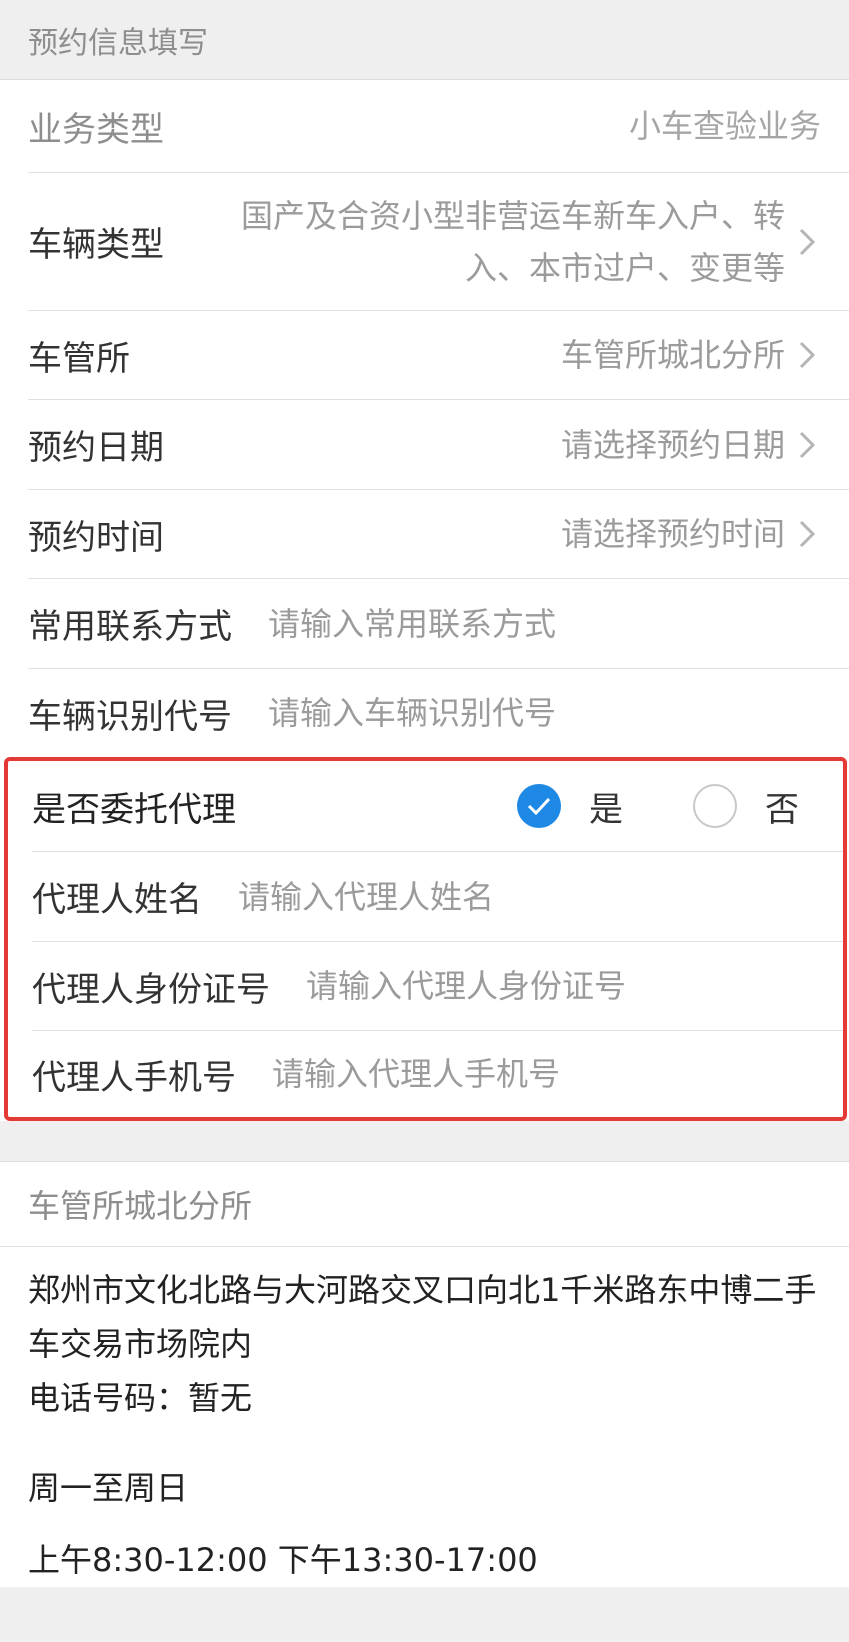 Image resolution: width=849 pixels, height=1642 pixels. I want to click on agent-no-label: 否, so click(782, 809).